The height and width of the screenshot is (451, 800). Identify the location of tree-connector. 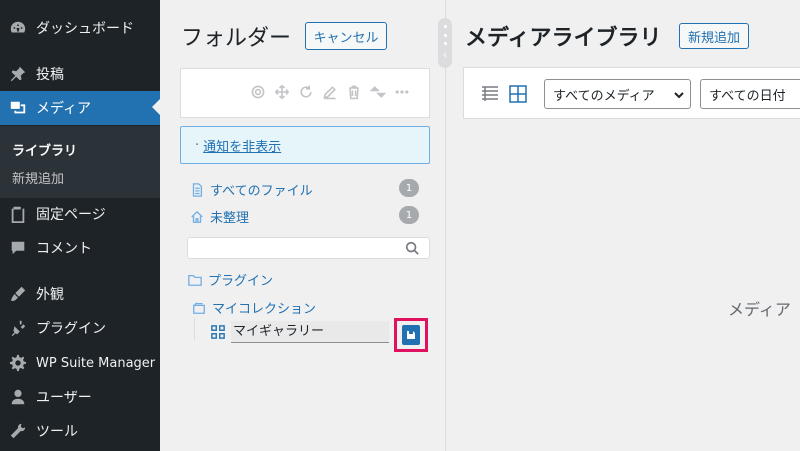
(194, 329).